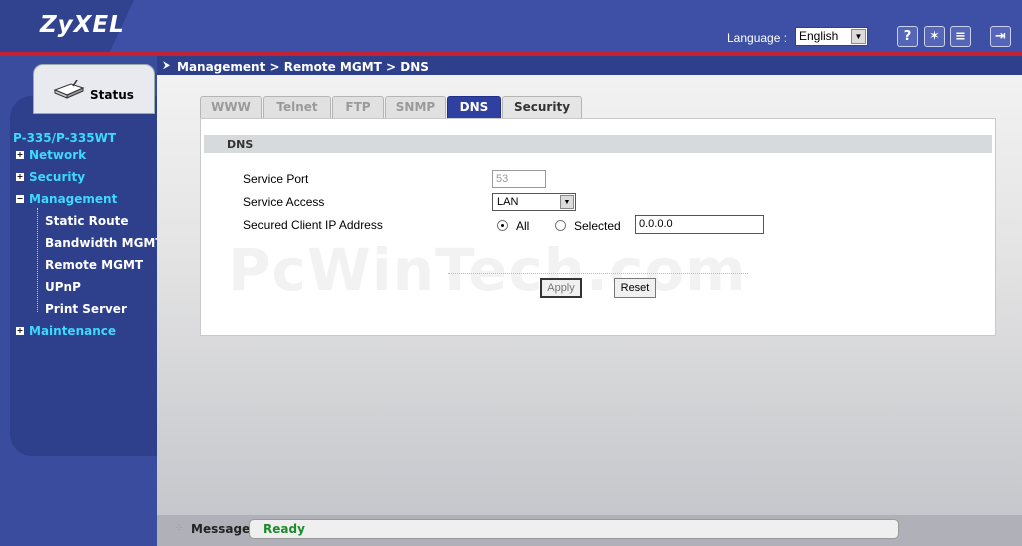 The height and width of the screenshot is (546, 1022). I want to click on tab-snmp: SNMP, so click(415, 107).